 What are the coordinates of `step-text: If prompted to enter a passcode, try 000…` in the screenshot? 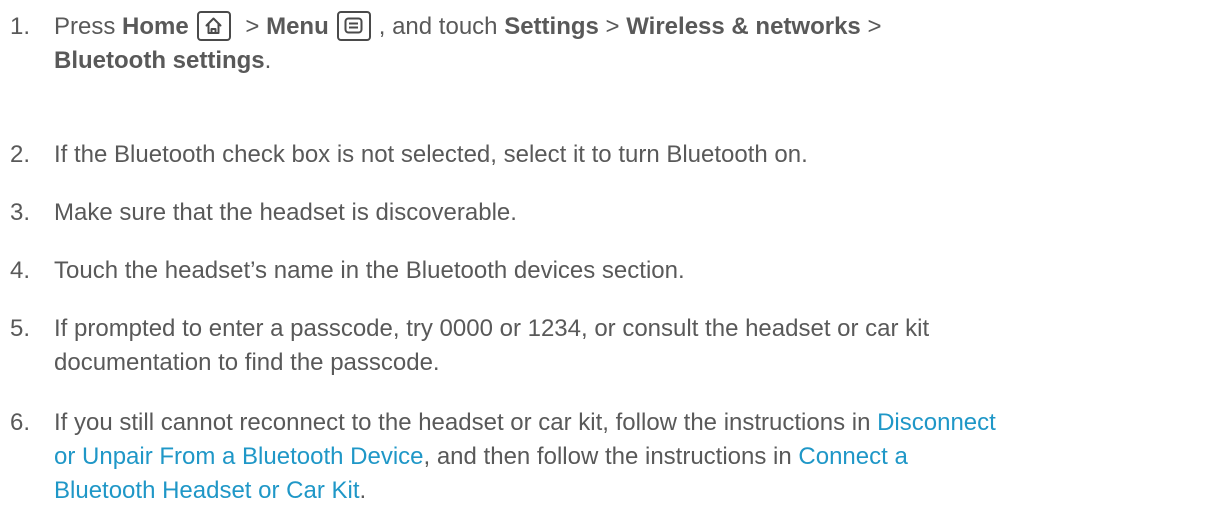 It's located at (492, 328).